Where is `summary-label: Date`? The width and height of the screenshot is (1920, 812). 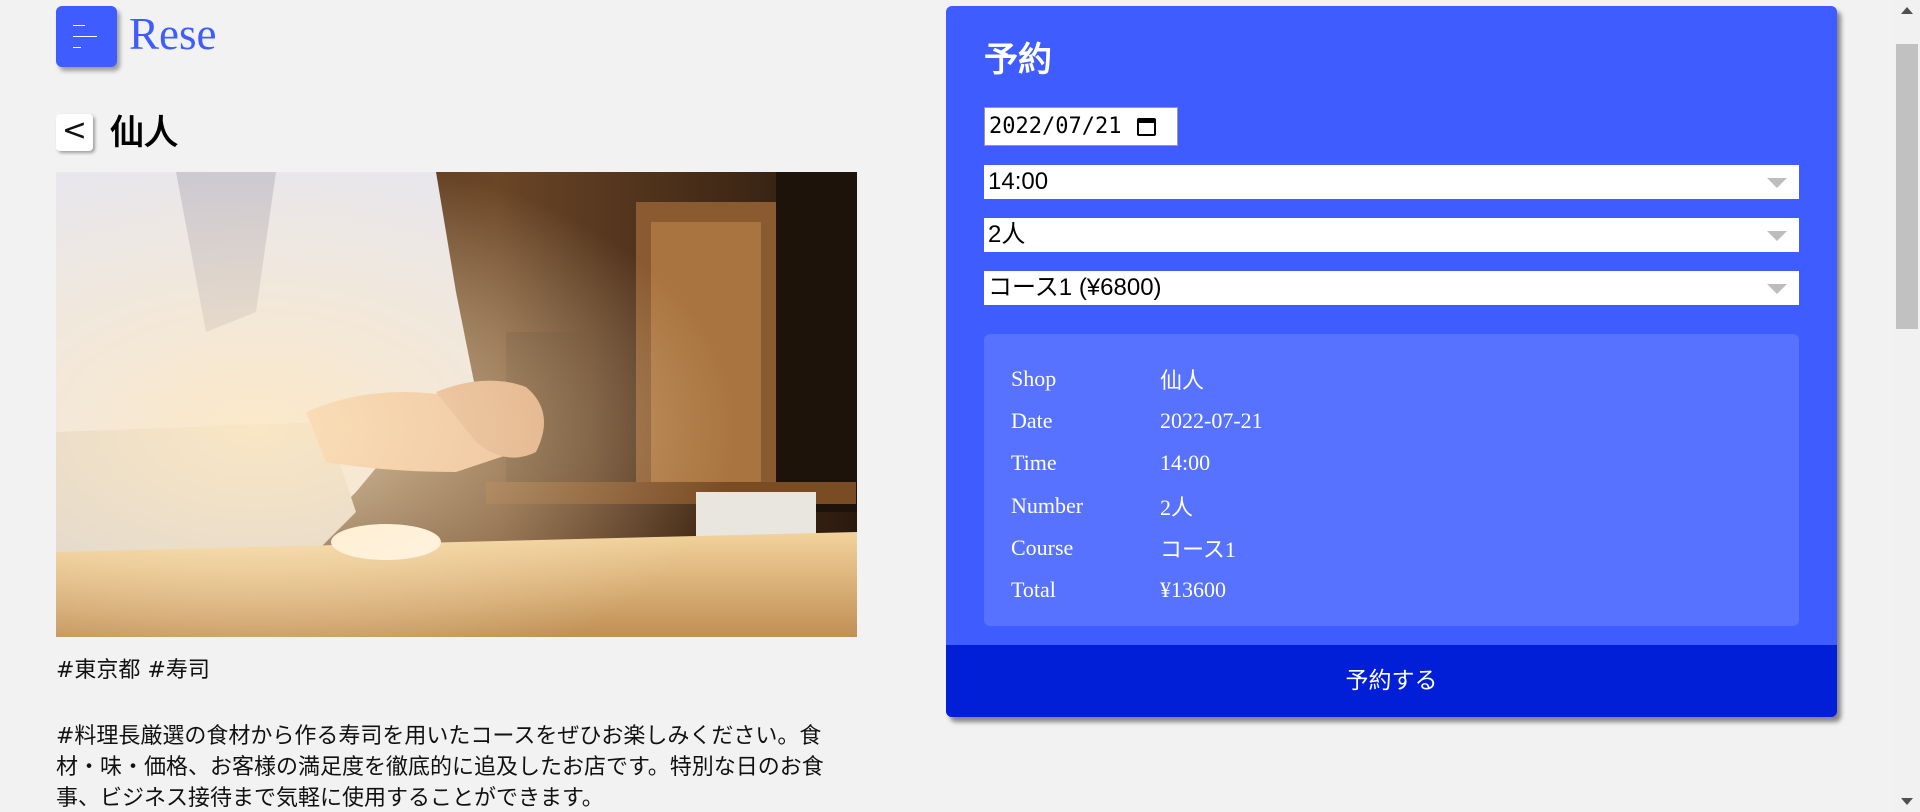 summary-label: Date is located at coordinates (1032, 421).